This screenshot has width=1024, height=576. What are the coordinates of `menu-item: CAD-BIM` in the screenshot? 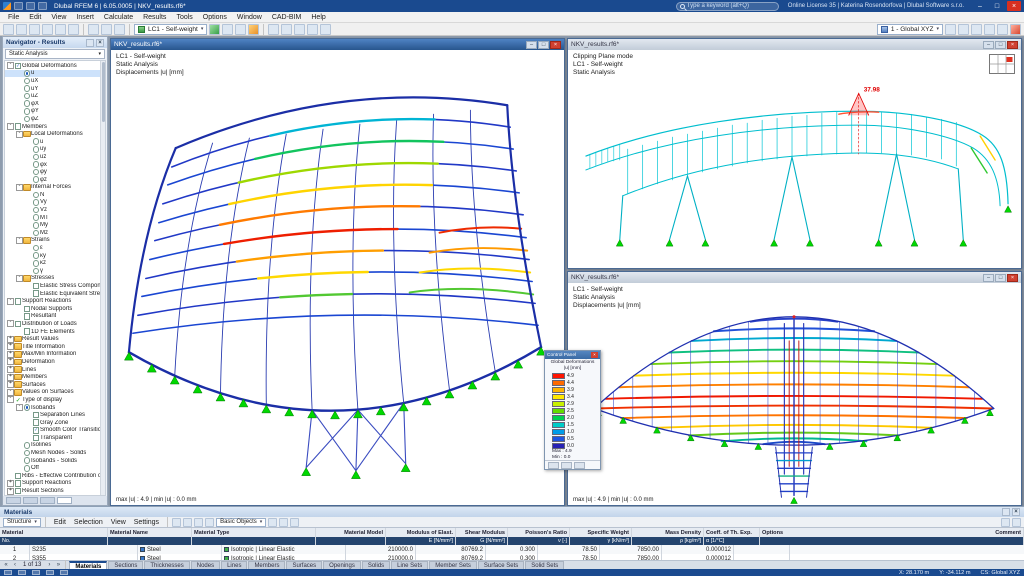 It's located at (287, 17).